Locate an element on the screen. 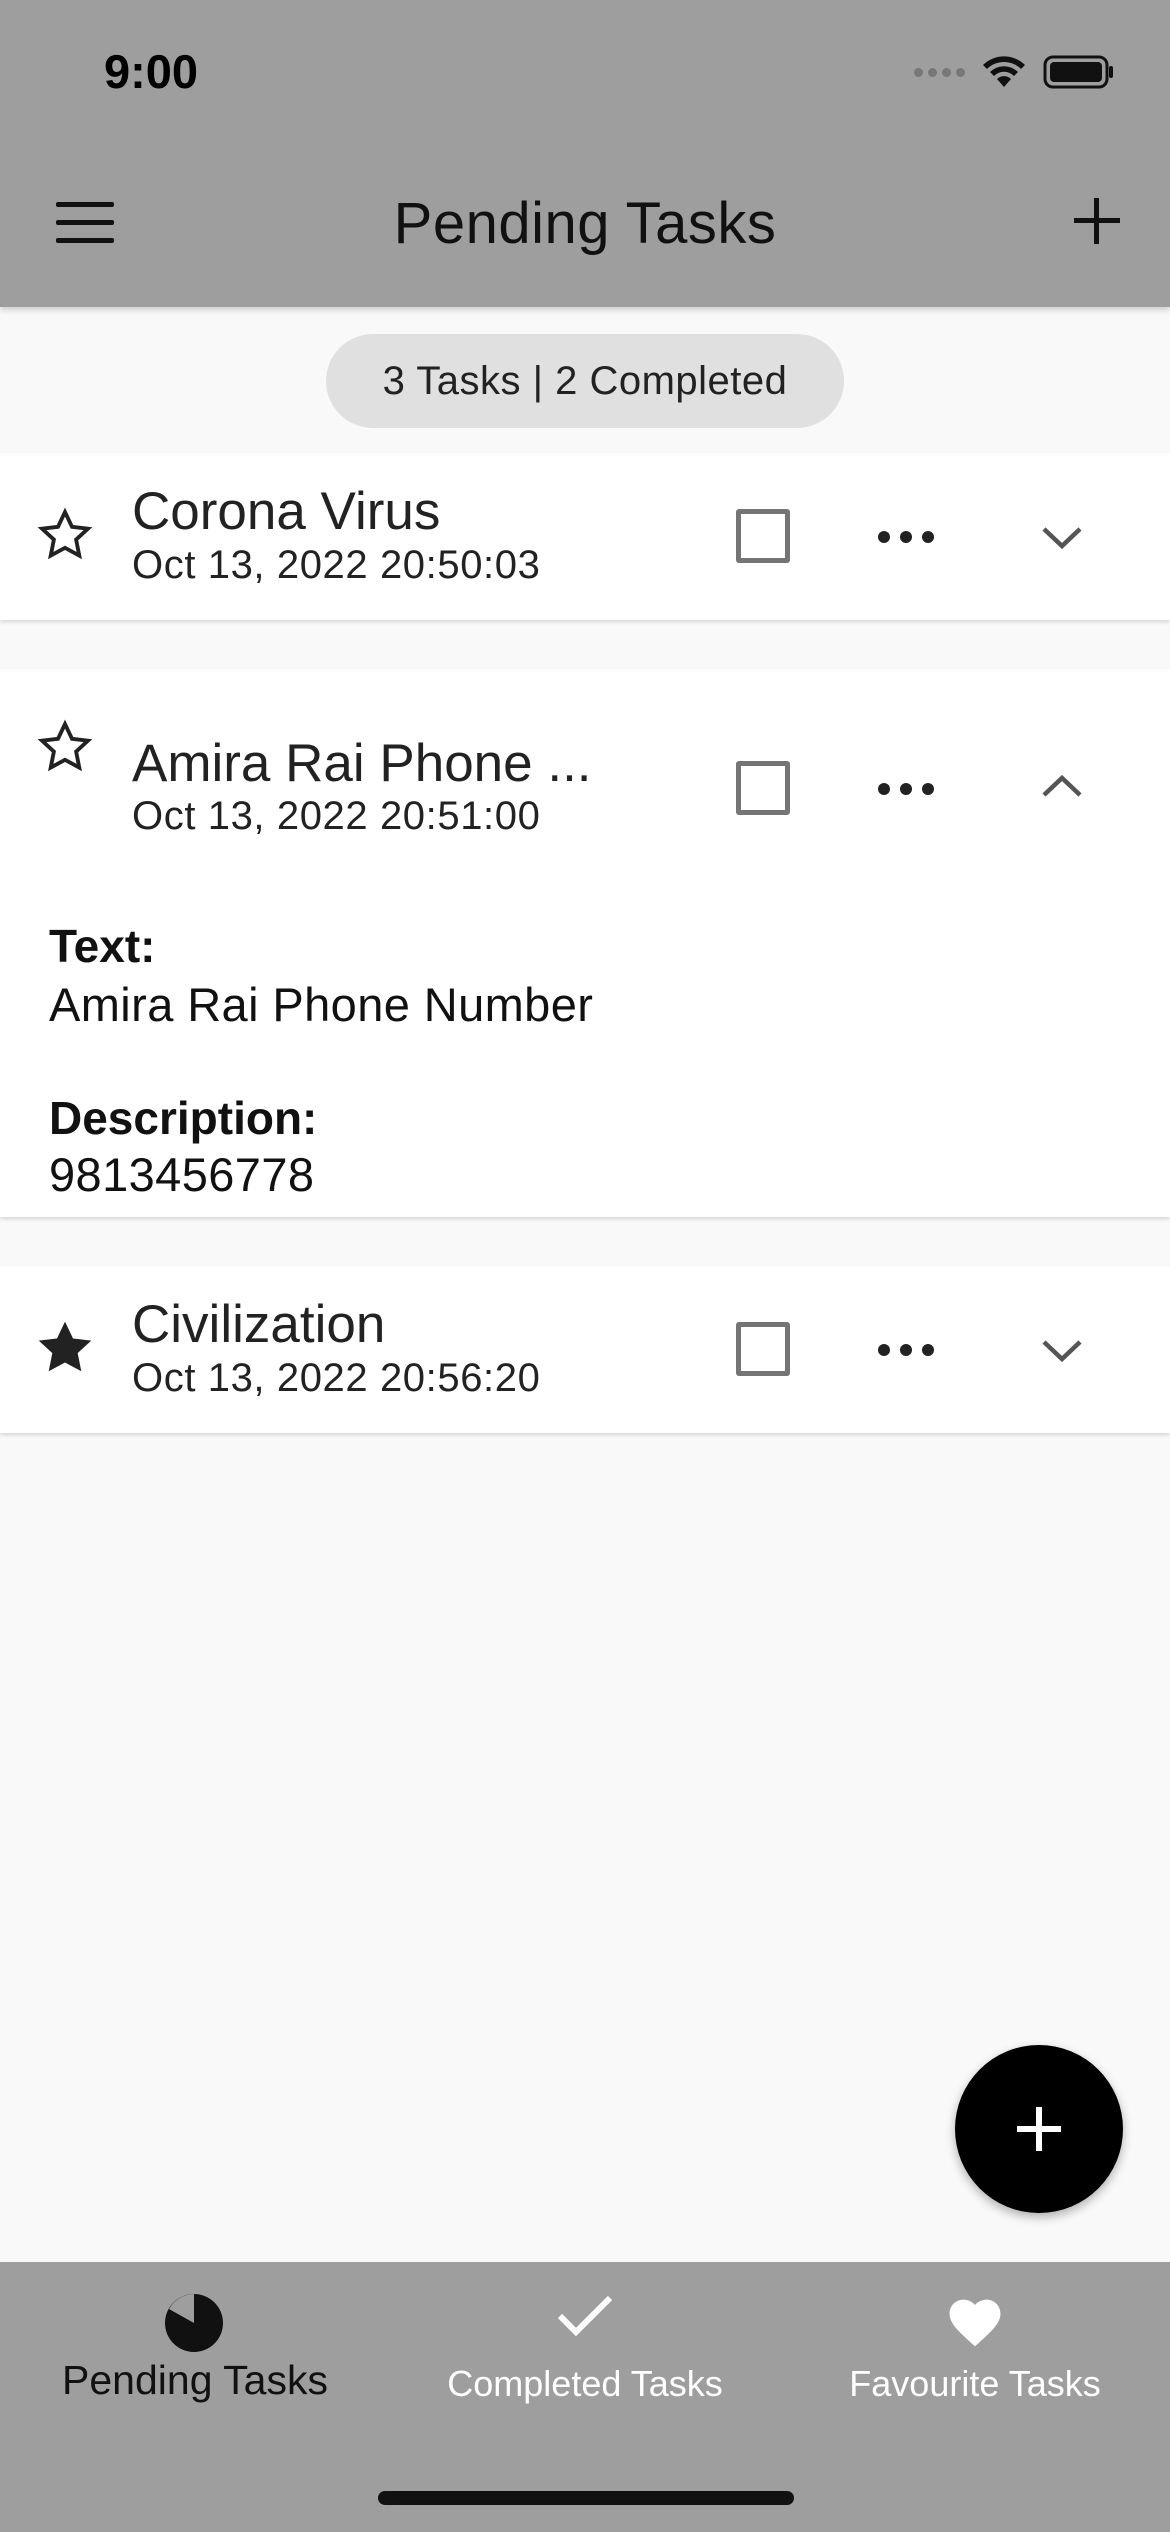 Image resolution: width=1170 pixels, height=2532 pixels. add-task-button is located at coordinates (1097, 221).